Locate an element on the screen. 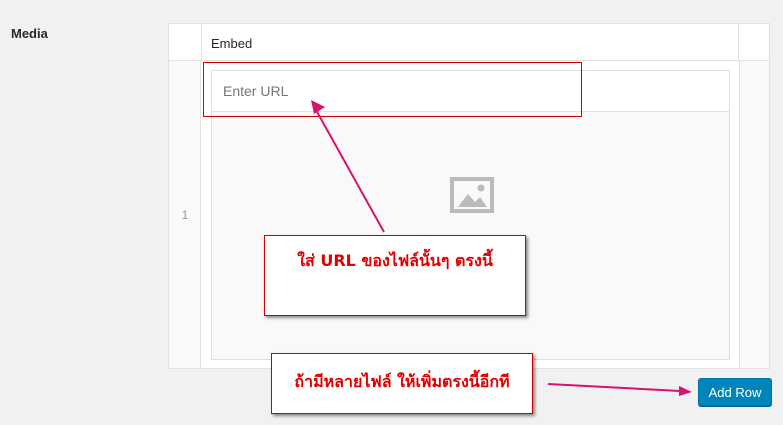 The image size is (783, 425). repeater-header: Embed is located at coordinates (469, 42).